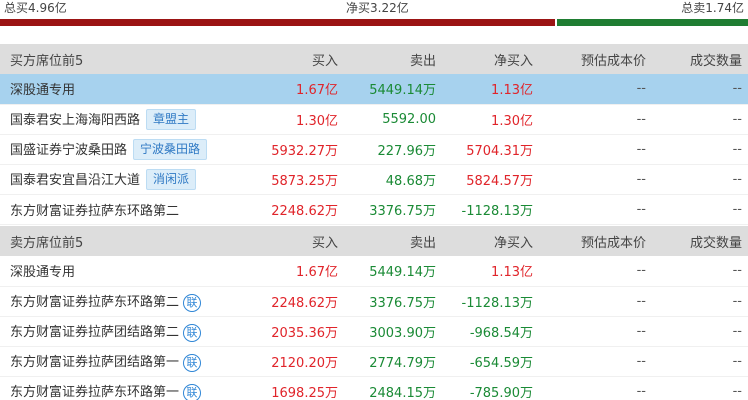  I want to click on seat-cell: 国泰君安上海海阳西路 章盟主, so click(119, 119).